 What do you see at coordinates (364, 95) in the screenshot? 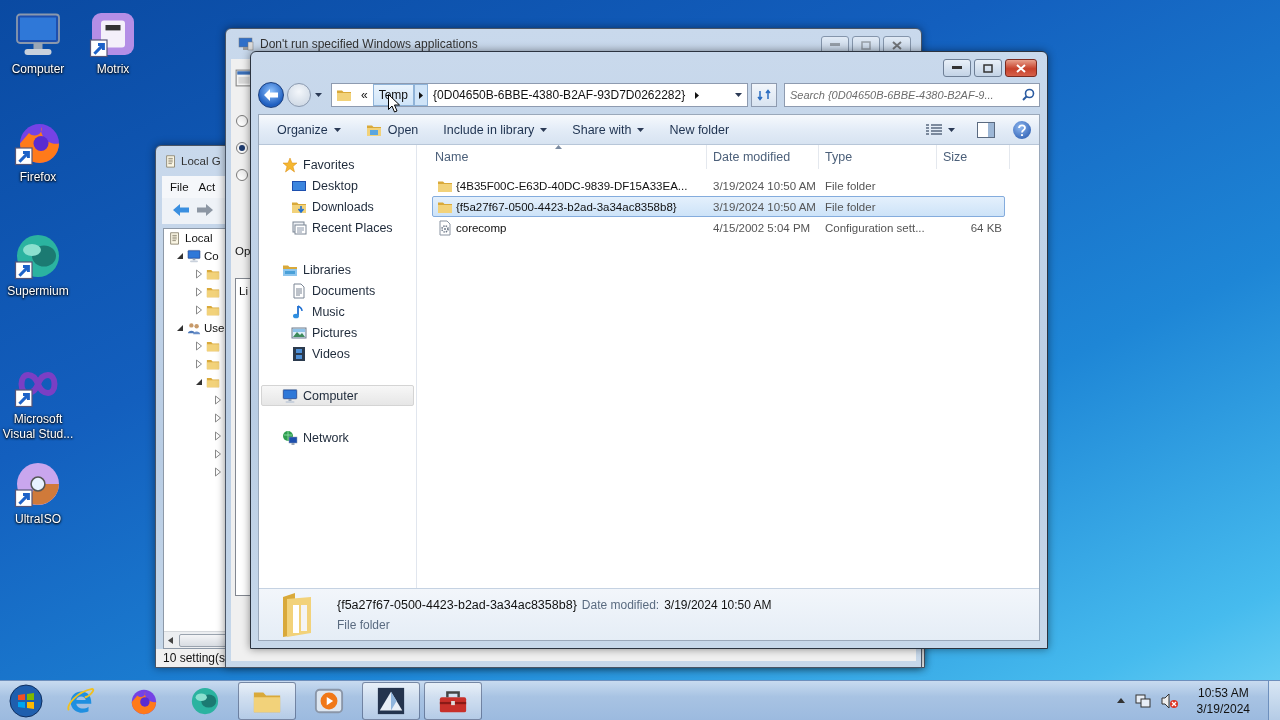
I see `breadcrumb-overflow: «` at bounding box center [364, 95].